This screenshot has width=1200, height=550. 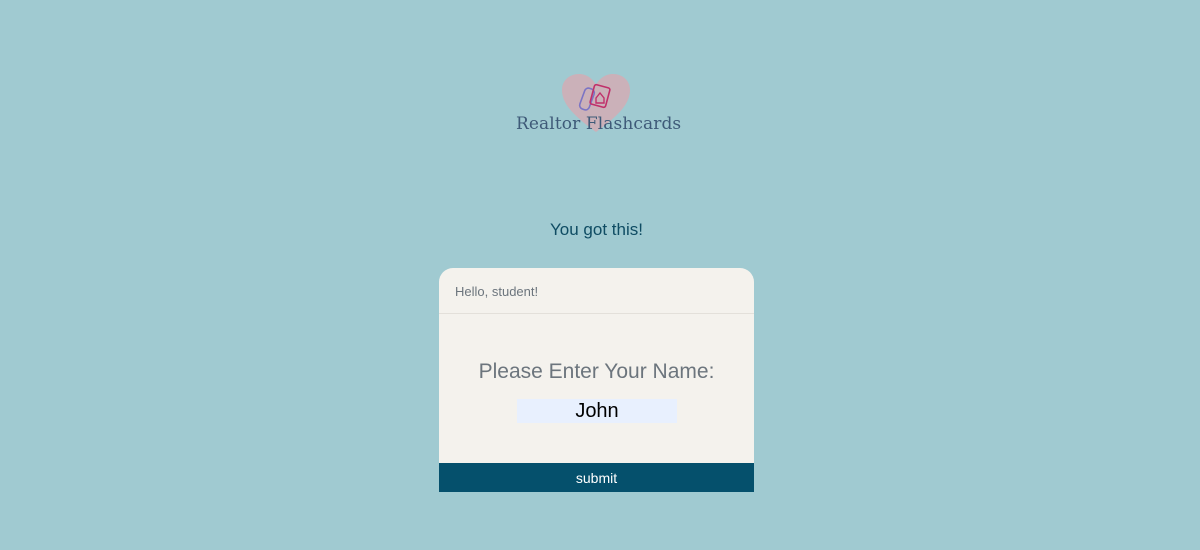 I want to click on logo: Realtor Flashcards, so click(x=597, y=105).